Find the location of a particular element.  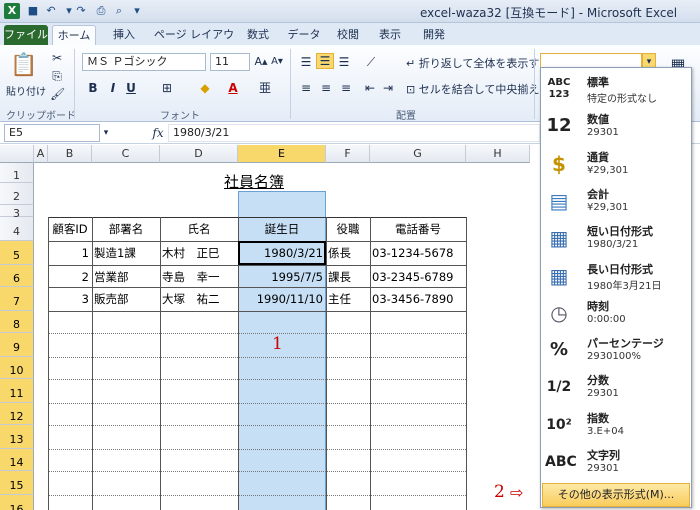

table-header-cell: 誕生日 is located at coordinates (282, 229).